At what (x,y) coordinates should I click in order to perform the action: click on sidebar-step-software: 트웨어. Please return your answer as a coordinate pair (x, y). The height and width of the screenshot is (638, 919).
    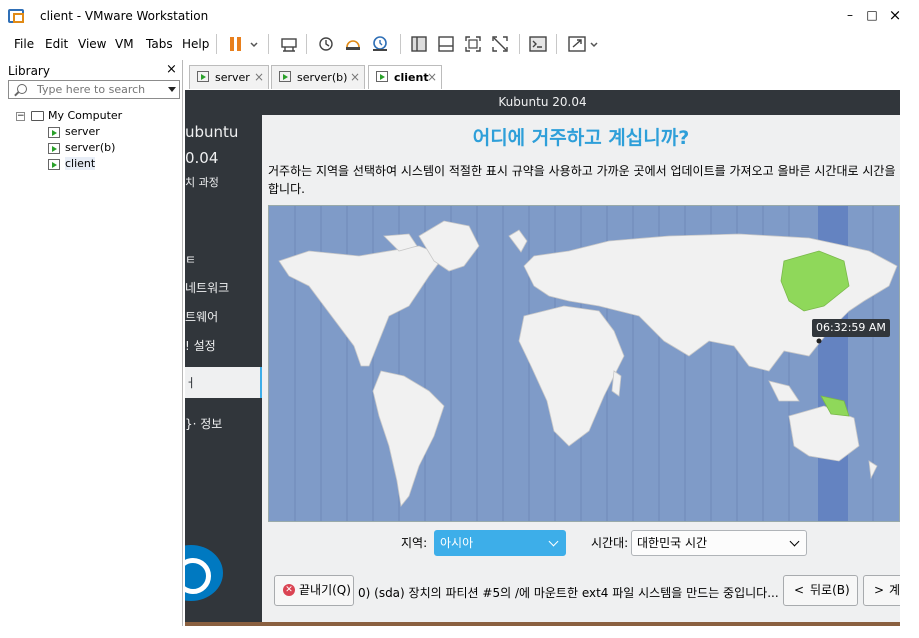
    Looking at the image, I should click on (202, 317).